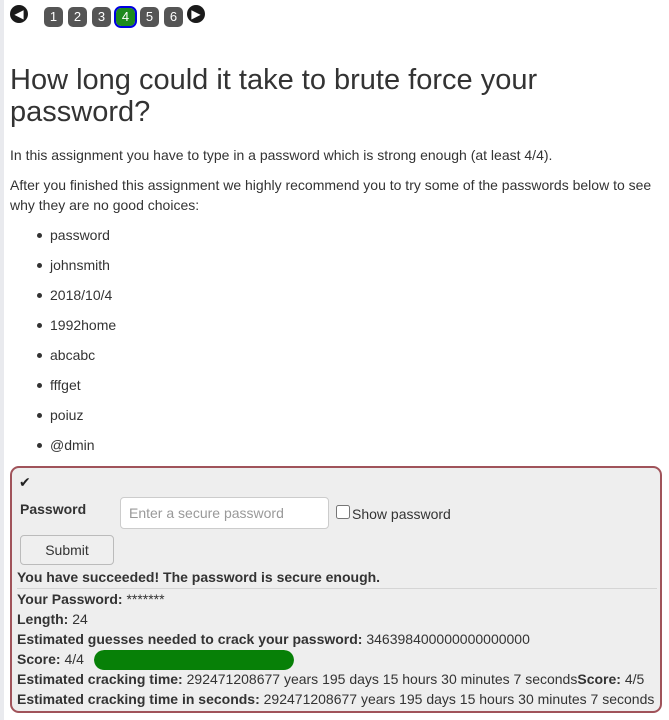  I want to click on score-progress-fill, so click(194, 660).